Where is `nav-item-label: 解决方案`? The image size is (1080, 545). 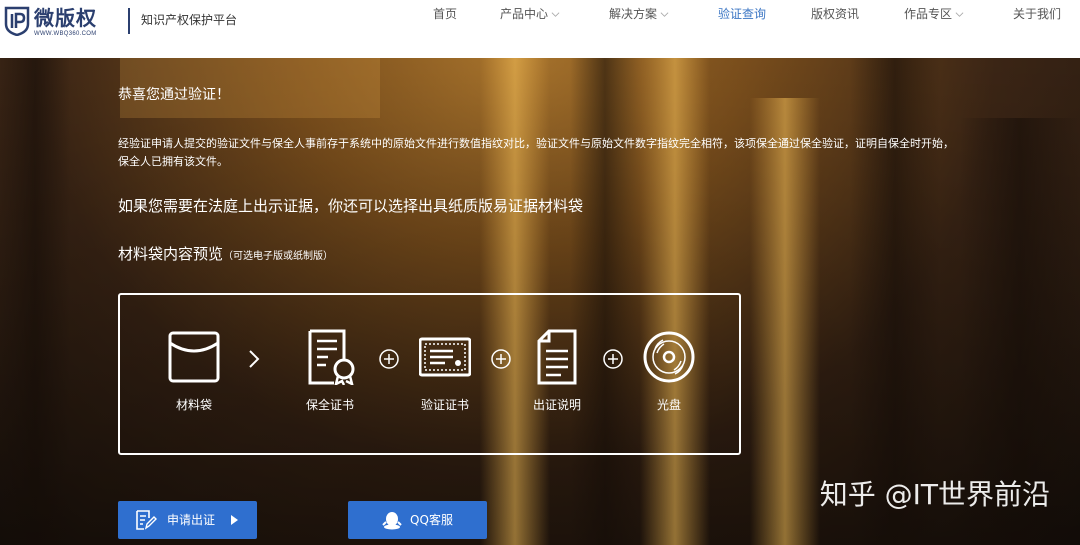
nav-item-label: 解决方案 is located at coordinates (633, 14).